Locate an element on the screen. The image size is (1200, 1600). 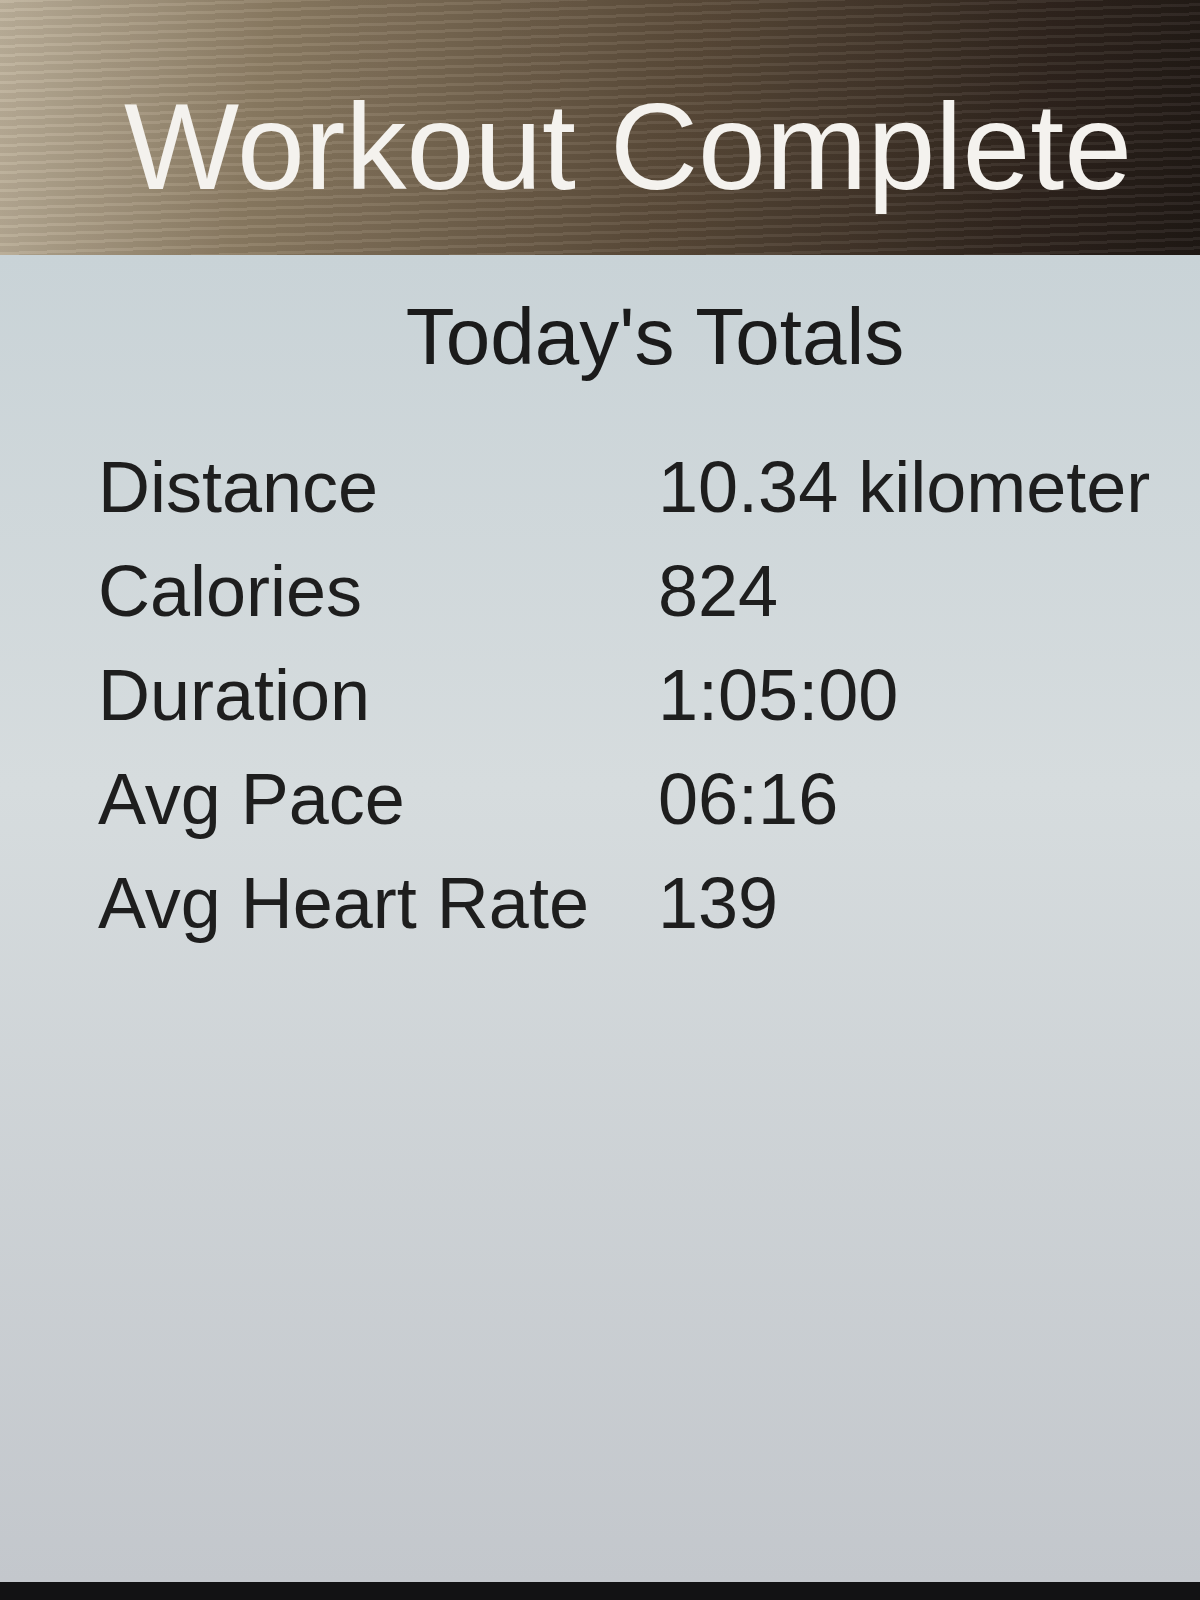
stat-label: Avg Pace is located at coordinates (252, 799).